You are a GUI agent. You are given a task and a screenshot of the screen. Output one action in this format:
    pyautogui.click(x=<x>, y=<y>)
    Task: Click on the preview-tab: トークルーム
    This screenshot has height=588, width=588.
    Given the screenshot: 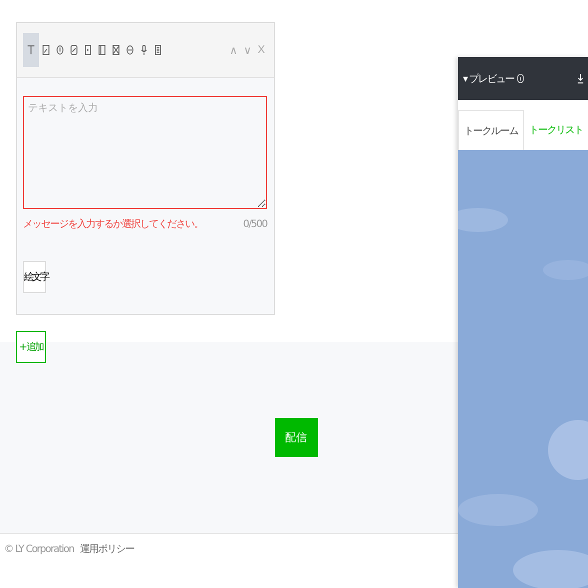 What is the action you would take?
    pyautogui.click(x=491, y=130)
    